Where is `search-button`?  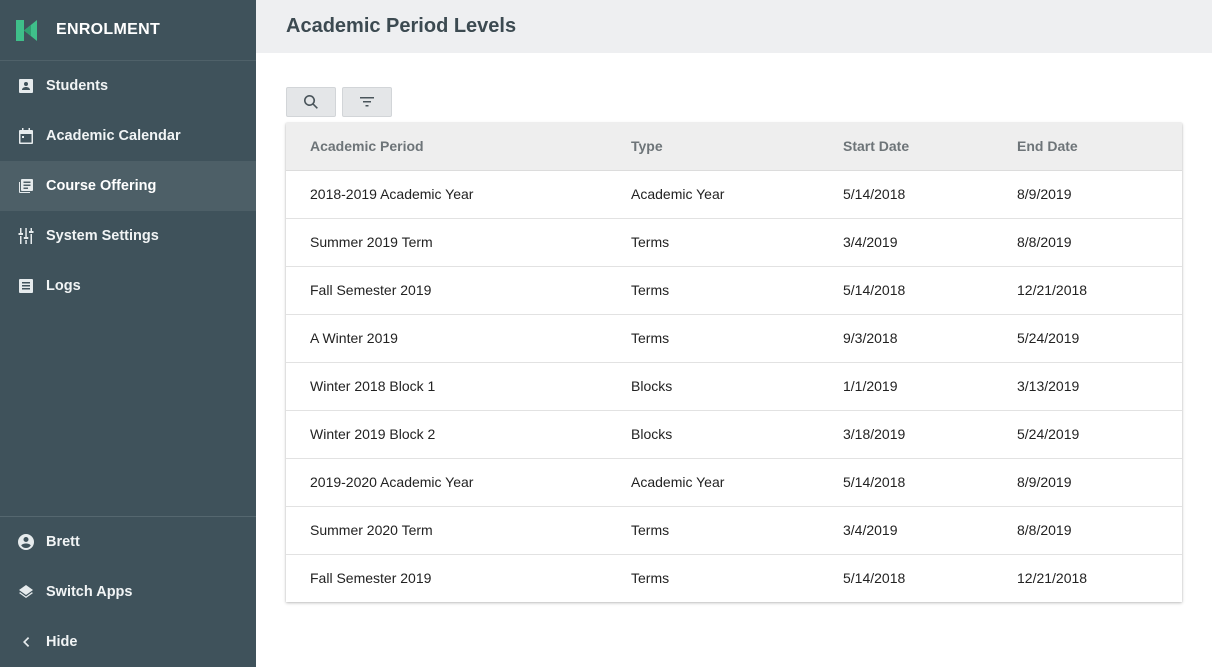 search-button is located at coordinates (311, 102).